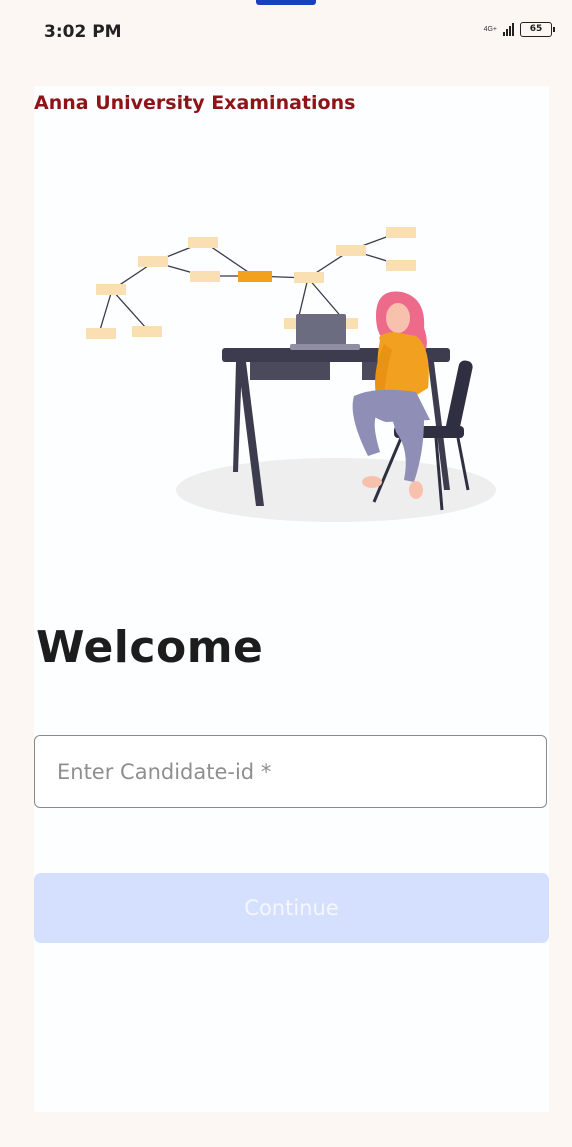 The width and height of the screenshot is (572, 1147). What do you see at coordinates (508, 29) in the screenshot?
I see `signal-icon` at bounding box center [508, 29].